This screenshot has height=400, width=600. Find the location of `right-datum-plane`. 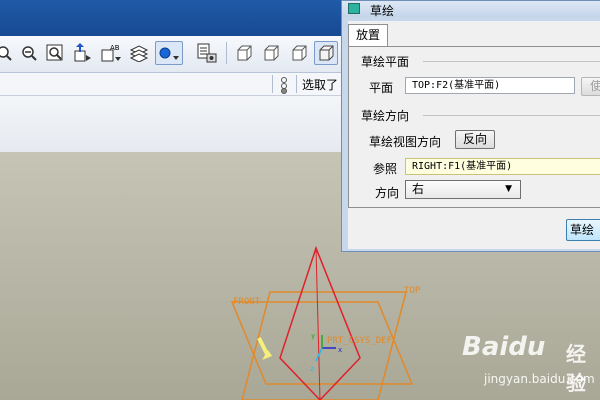

right-datum-plane is located at coordinates (320, 322).